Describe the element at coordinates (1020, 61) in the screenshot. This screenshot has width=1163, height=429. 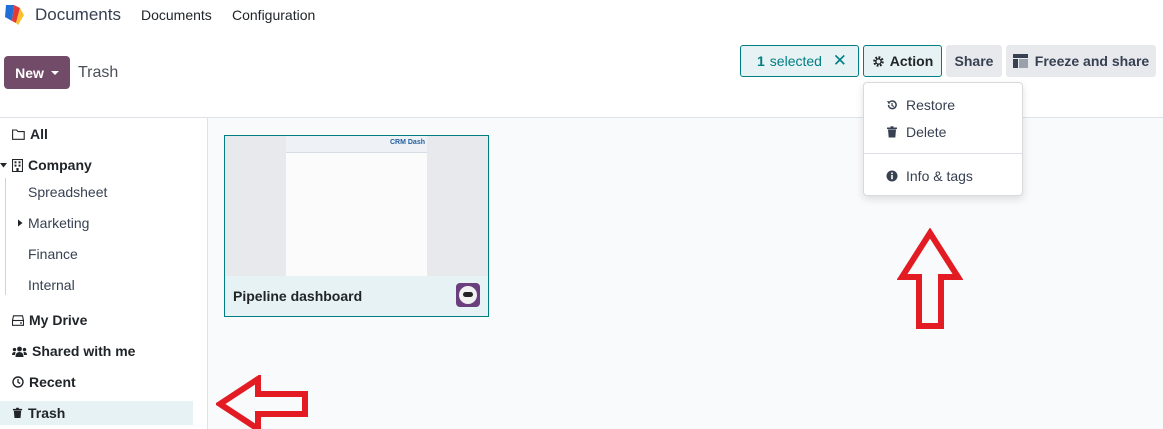
I see `freeze-table-icon` at that location.